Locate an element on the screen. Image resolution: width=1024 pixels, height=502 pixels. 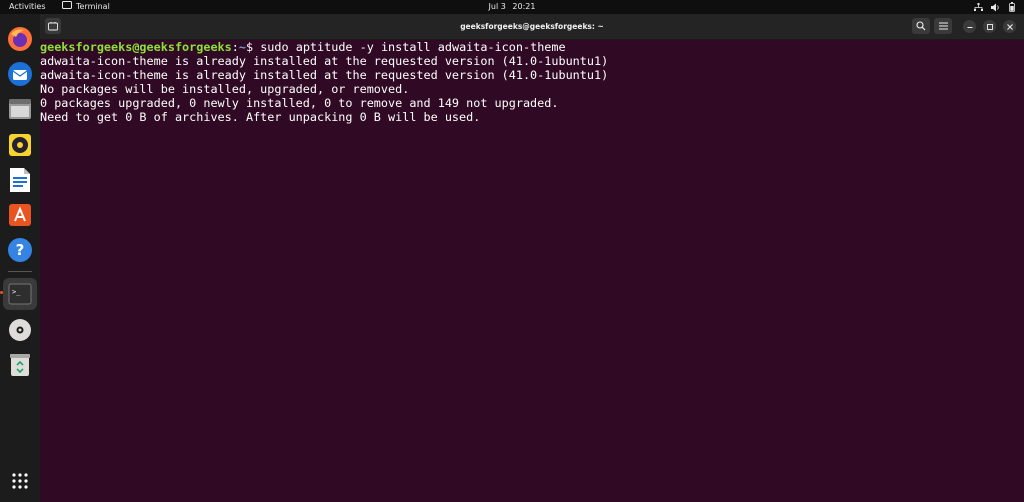
clock-date: Jul 3 is located at coordinates (497, 6).